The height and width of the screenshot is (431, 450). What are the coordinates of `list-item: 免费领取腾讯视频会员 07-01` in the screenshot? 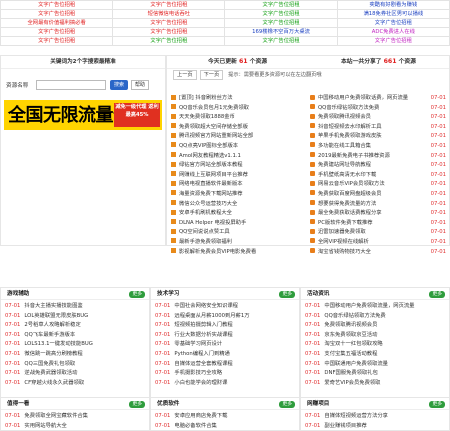 It's located at (378, 118).